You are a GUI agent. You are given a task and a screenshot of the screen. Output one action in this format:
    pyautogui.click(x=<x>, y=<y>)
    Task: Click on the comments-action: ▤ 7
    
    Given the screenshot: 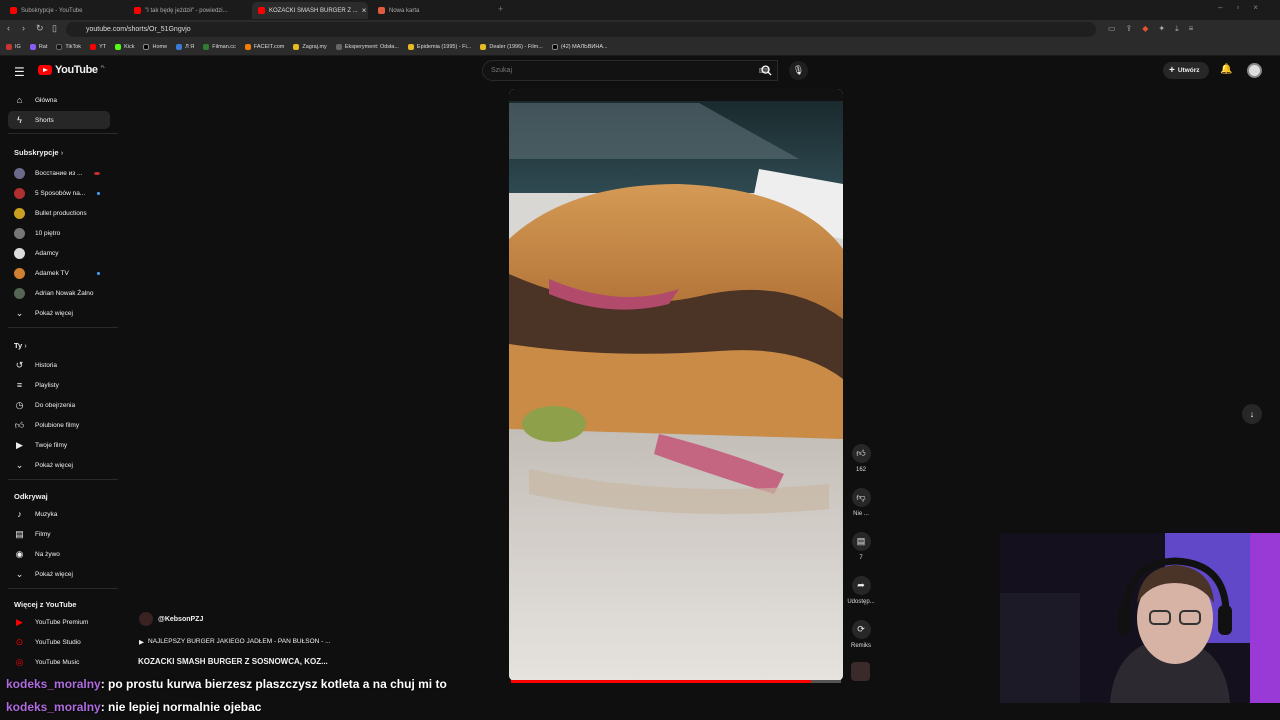 What is the action you would take?
    pyautogui.click(x=861, y=546)
    